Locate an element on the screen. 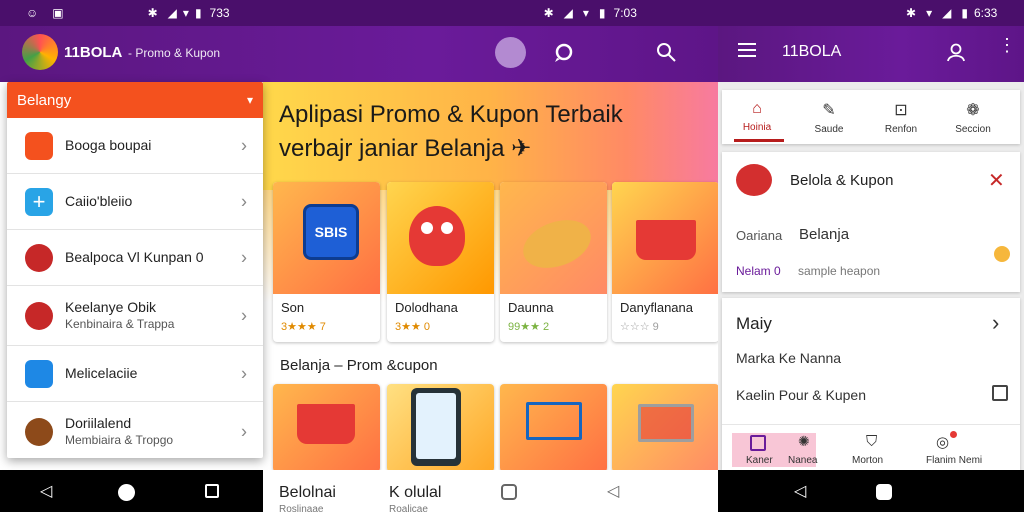 This screenshot has width=1024, height=512. promo-card: SBIS Son 3★★★ 7 is located at coordinates (326, 262).